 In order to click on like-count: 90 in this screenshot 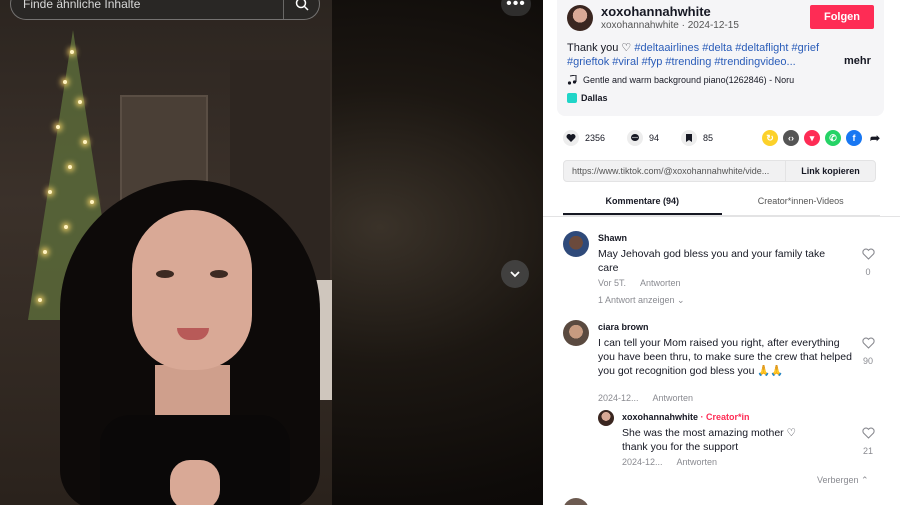, I will do `click(867, 361)`.